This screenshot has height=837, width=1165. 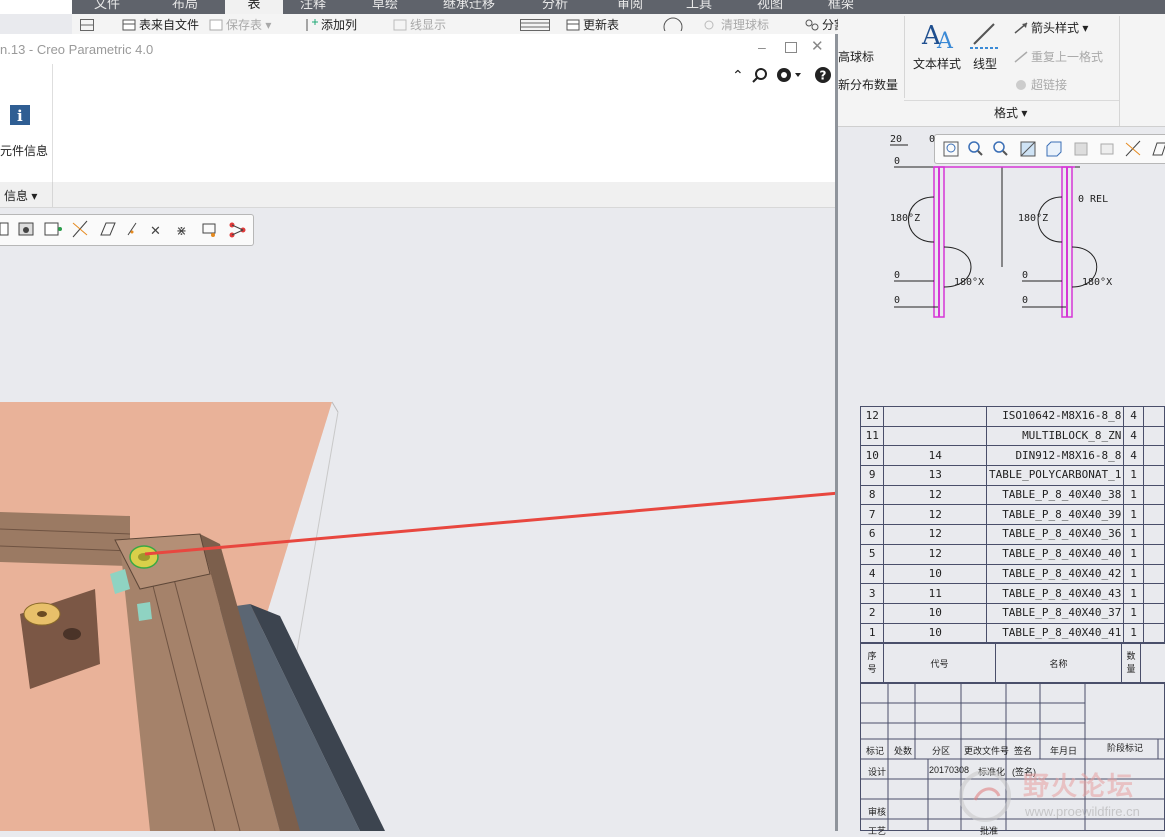 What do you see at coordinates (738, 75) in the screenshot?
I see `collapse-ribbon-icon: ⌃` at bounding box center [738, 75].